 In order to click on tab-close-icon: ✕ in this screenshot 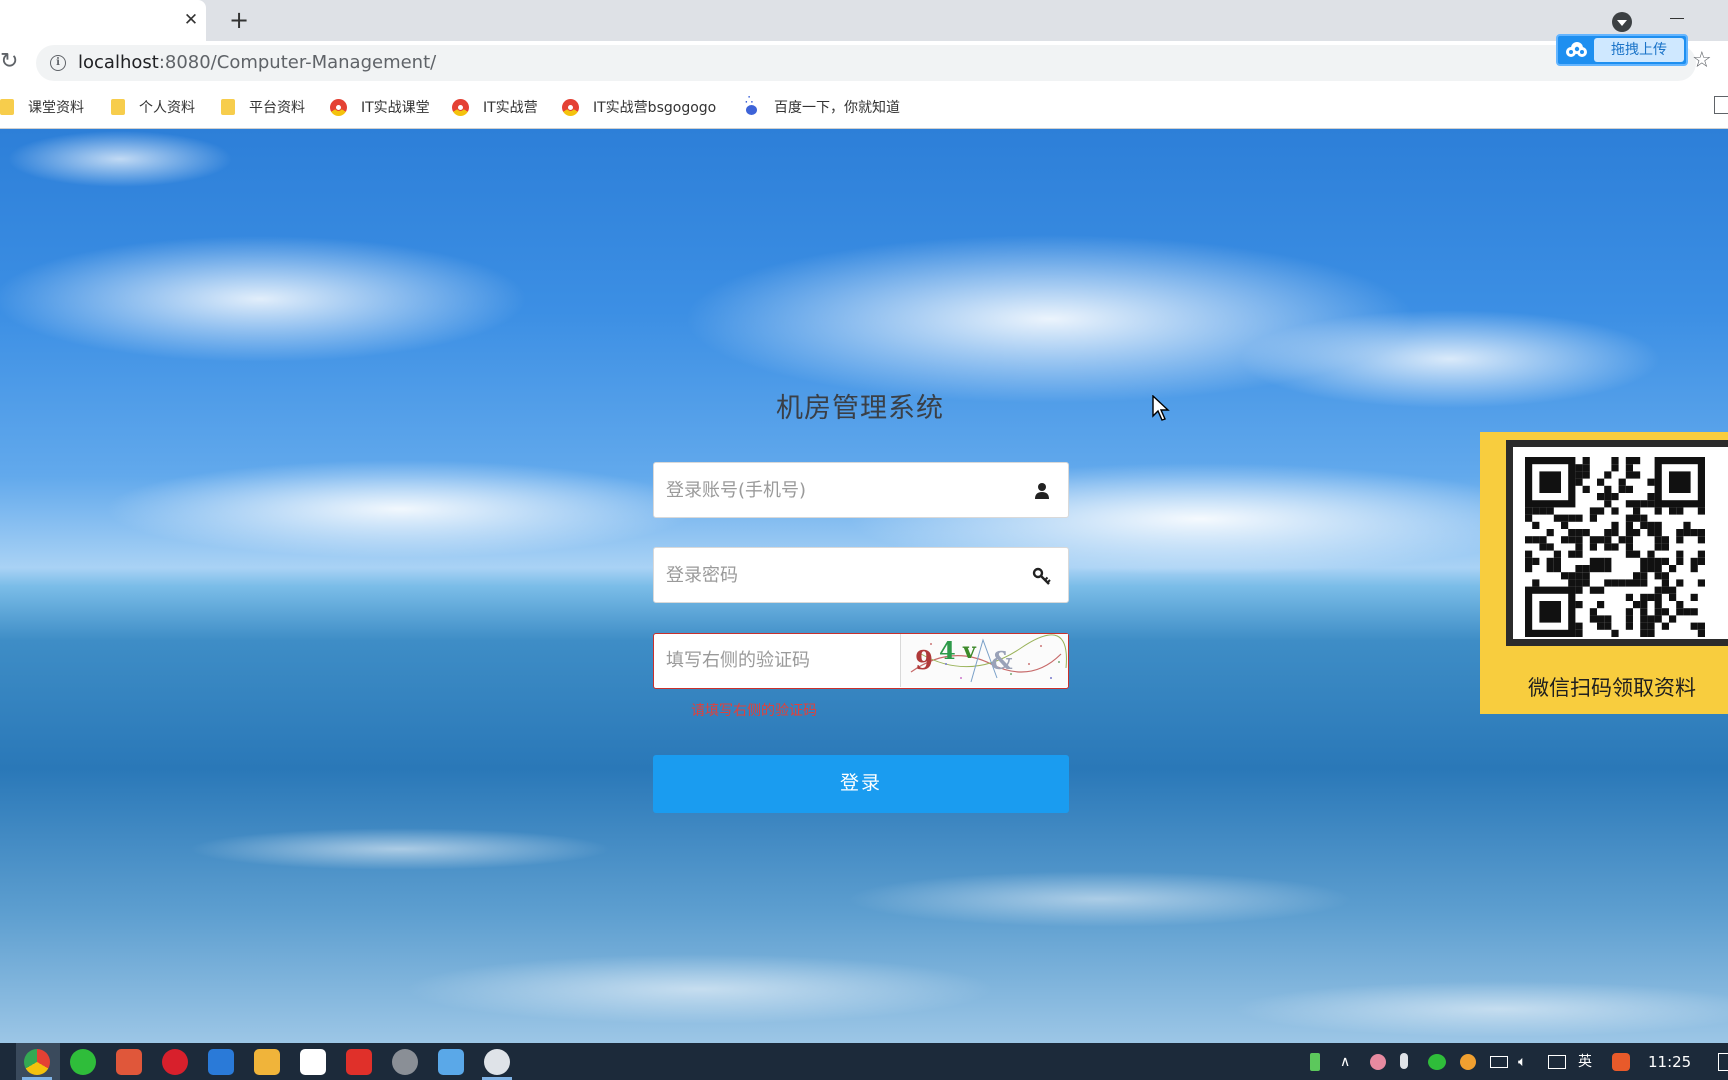, I will do `click(191, 20)`.